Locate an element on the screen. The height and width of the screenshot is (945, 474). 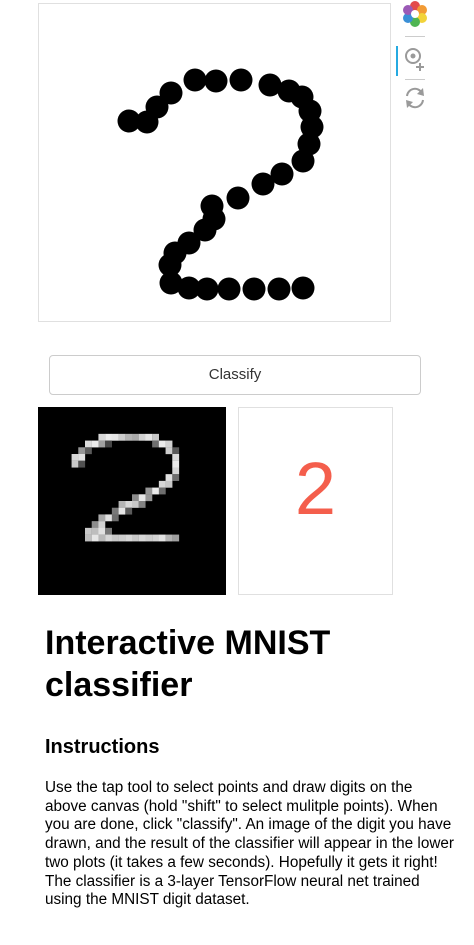
active-tool-indicator is located at coordinates (397, 61).